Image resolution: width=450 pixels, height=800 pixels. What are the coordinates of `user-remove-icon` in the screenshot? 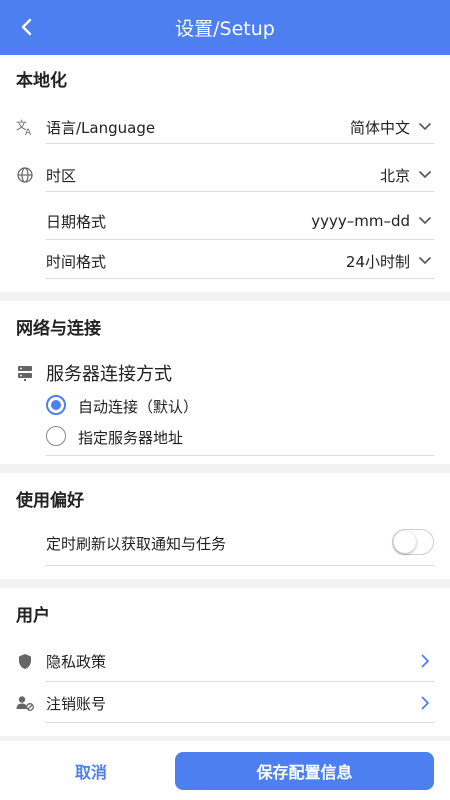 It's located at (25, 703).